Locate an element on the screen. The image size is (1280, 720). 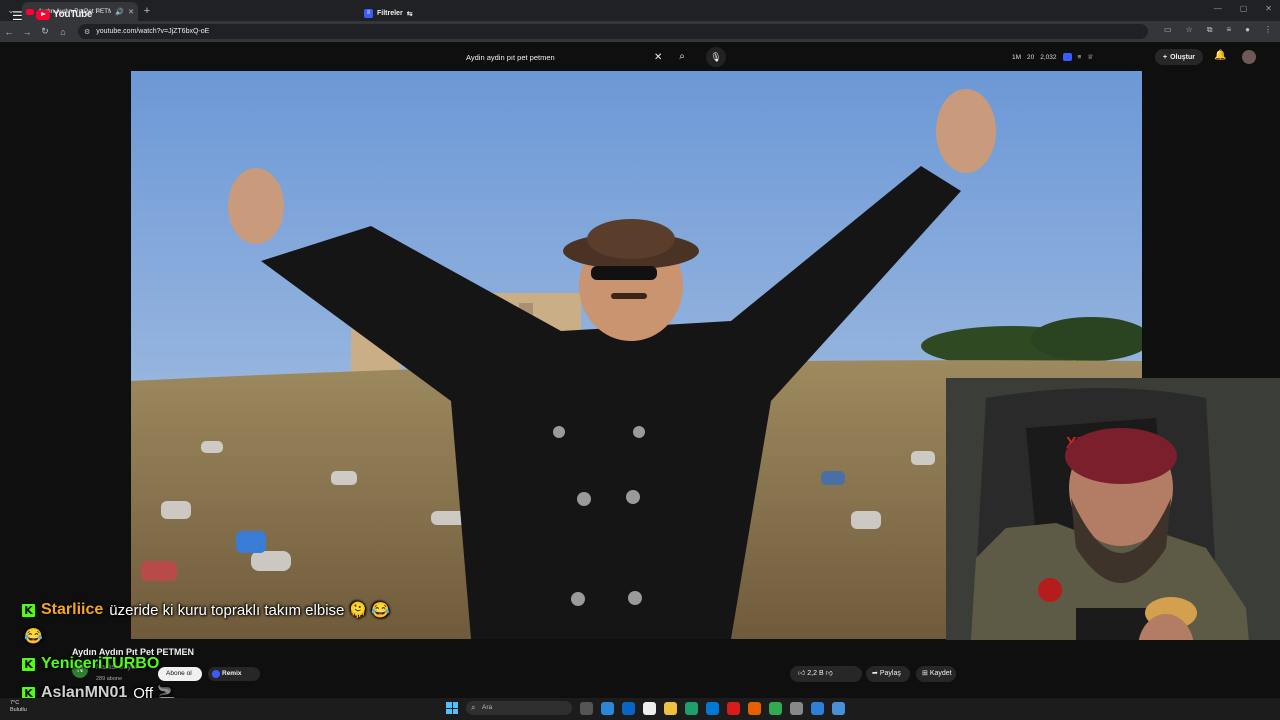
taskbar-apps is located at coordinates (712, 708).